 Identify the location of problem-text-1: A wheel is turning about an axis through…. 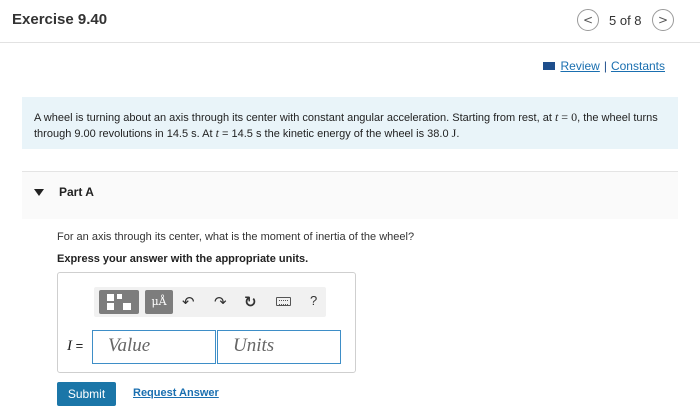
(294, 118).